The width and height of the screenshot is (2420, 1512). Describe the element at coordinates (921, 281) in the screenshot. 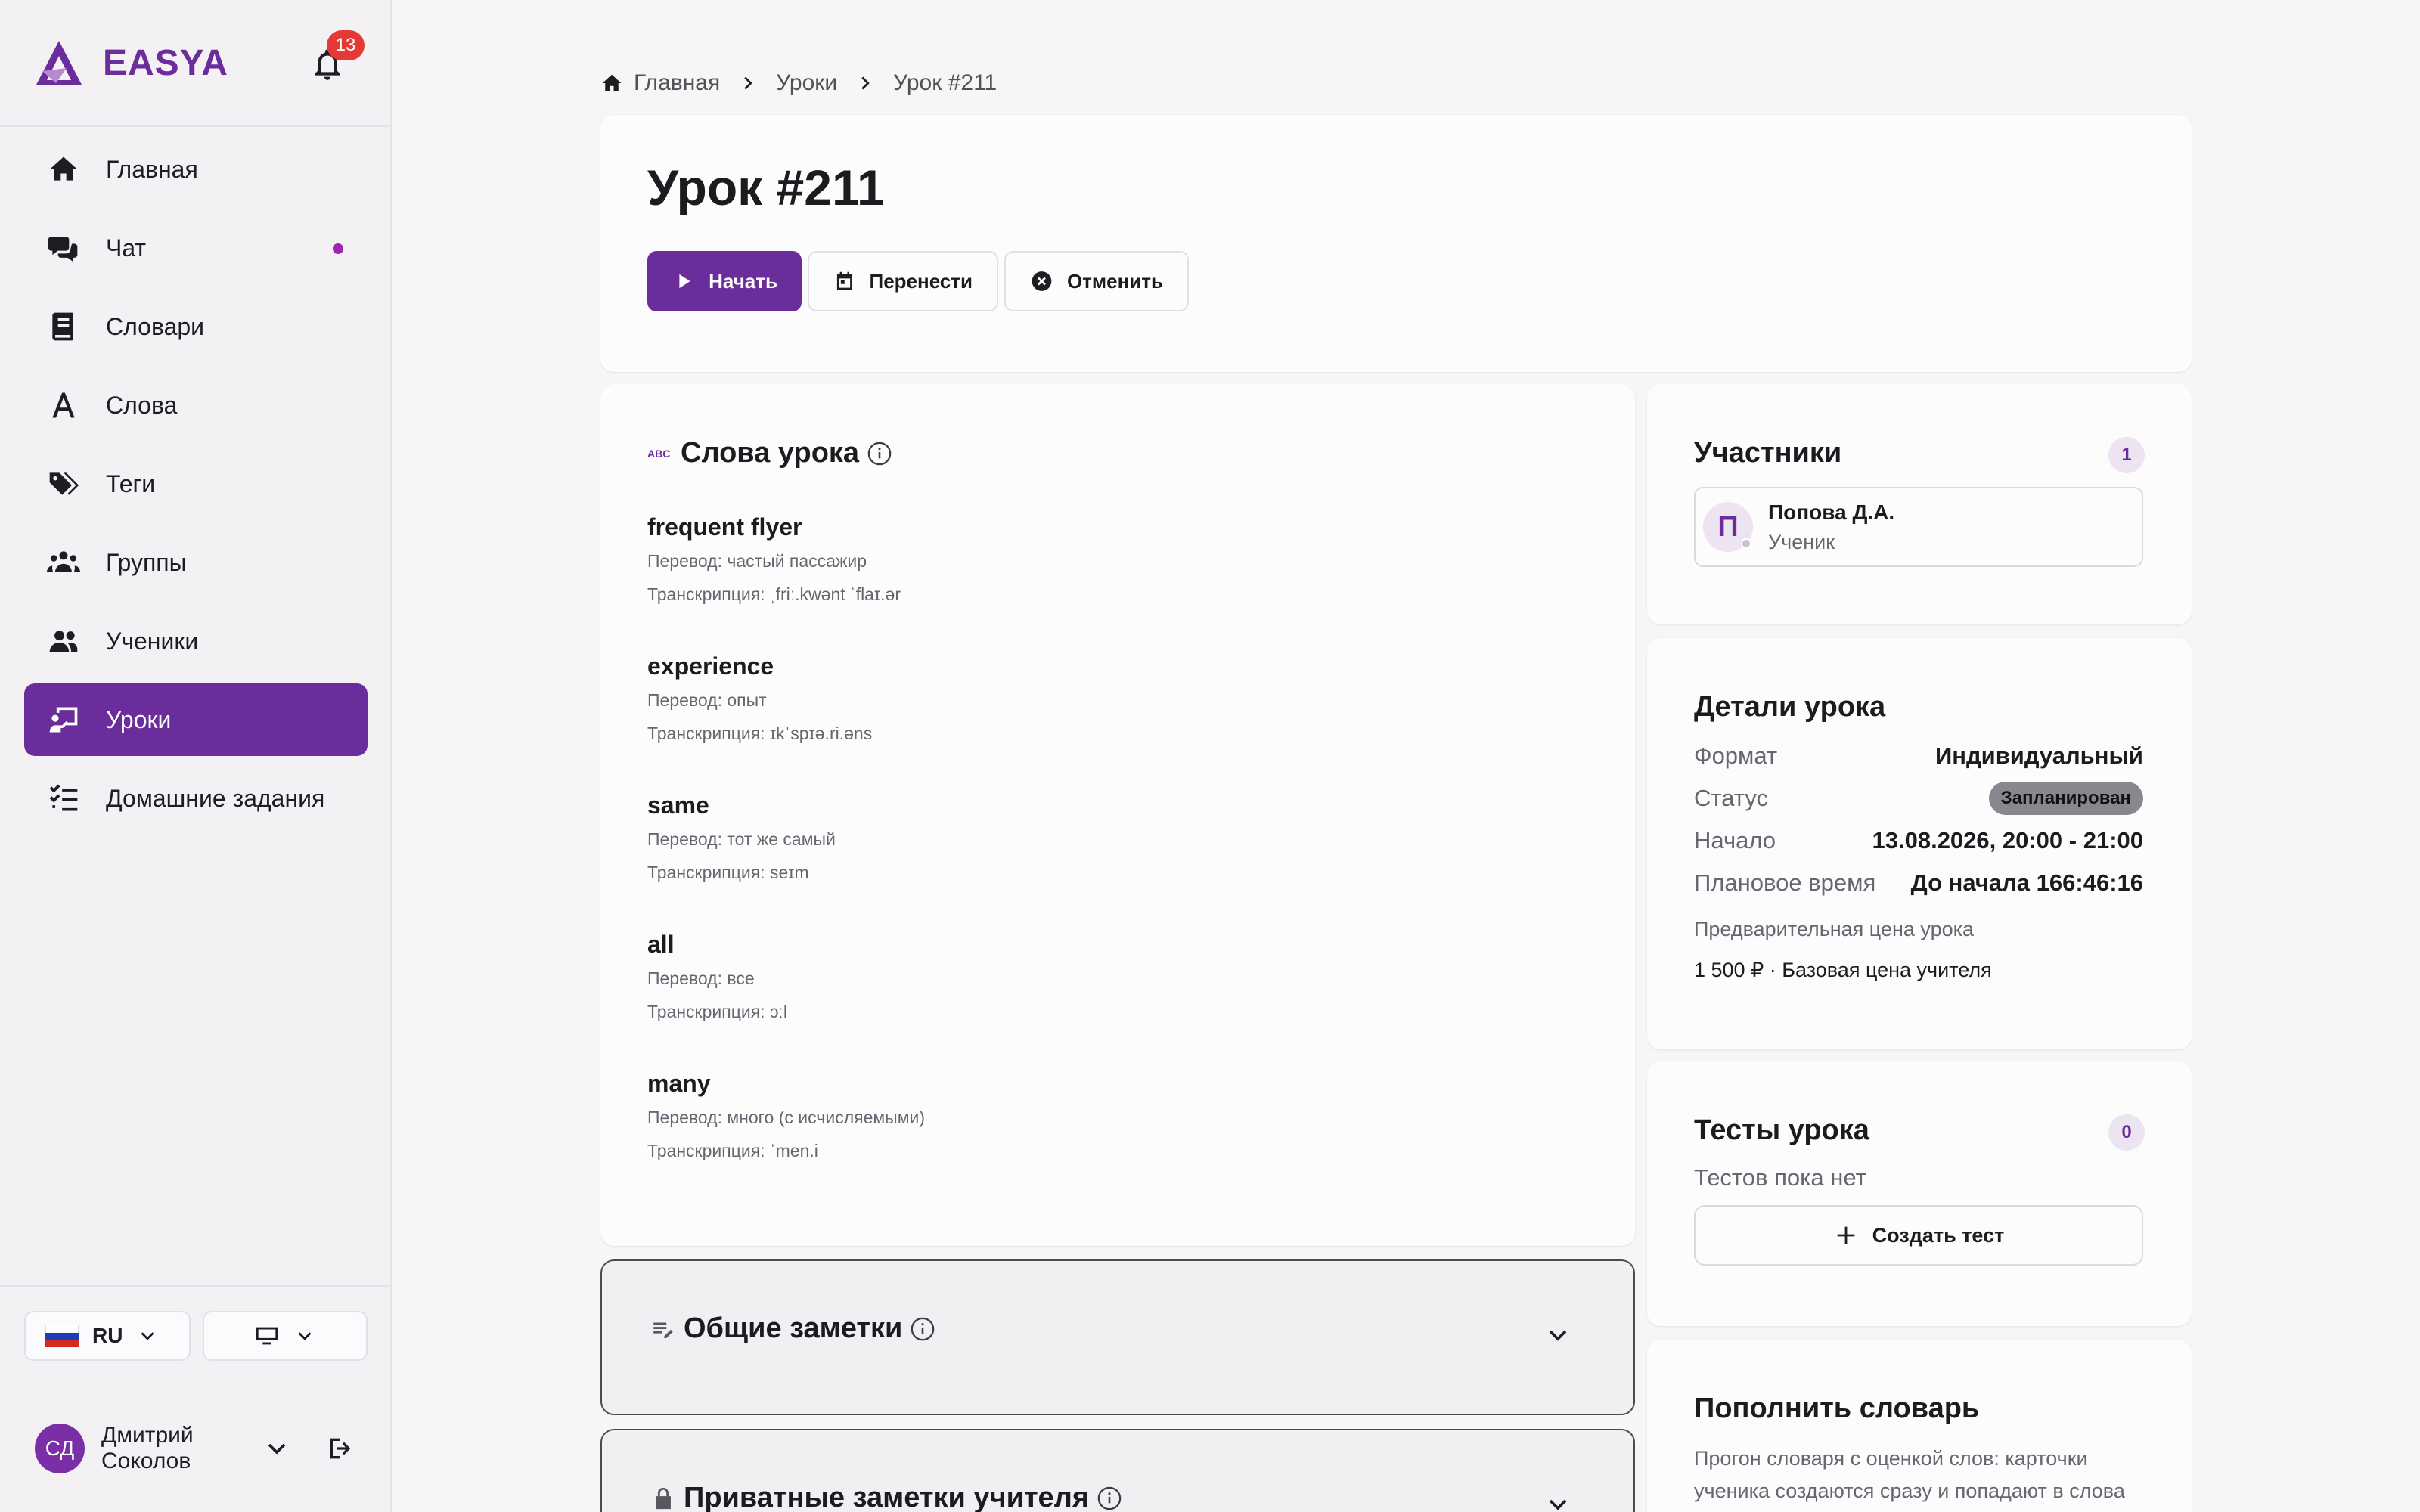

I see `reschedule-label: Перенести` at that location.